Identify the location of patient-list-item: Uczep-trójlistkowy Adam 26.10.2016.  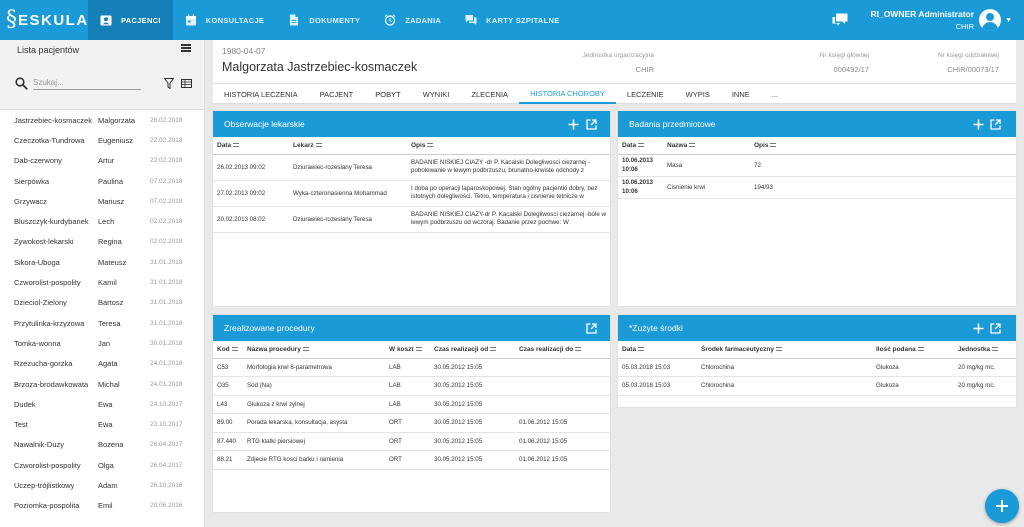
(102, 485).